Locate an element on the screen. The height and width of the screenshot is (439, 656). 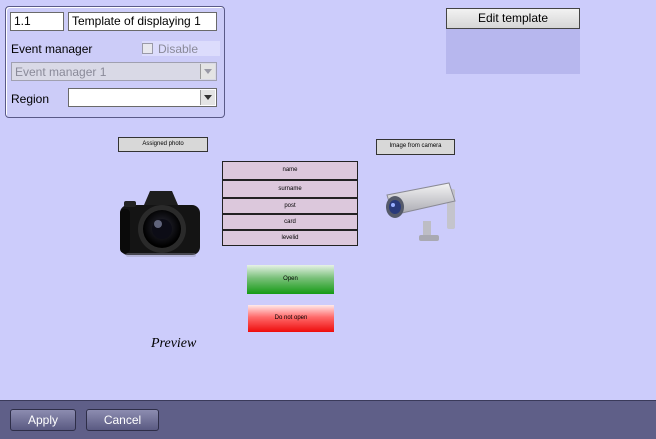
image-from-camera-label: Image from camera is located at coordinates (415, 147).